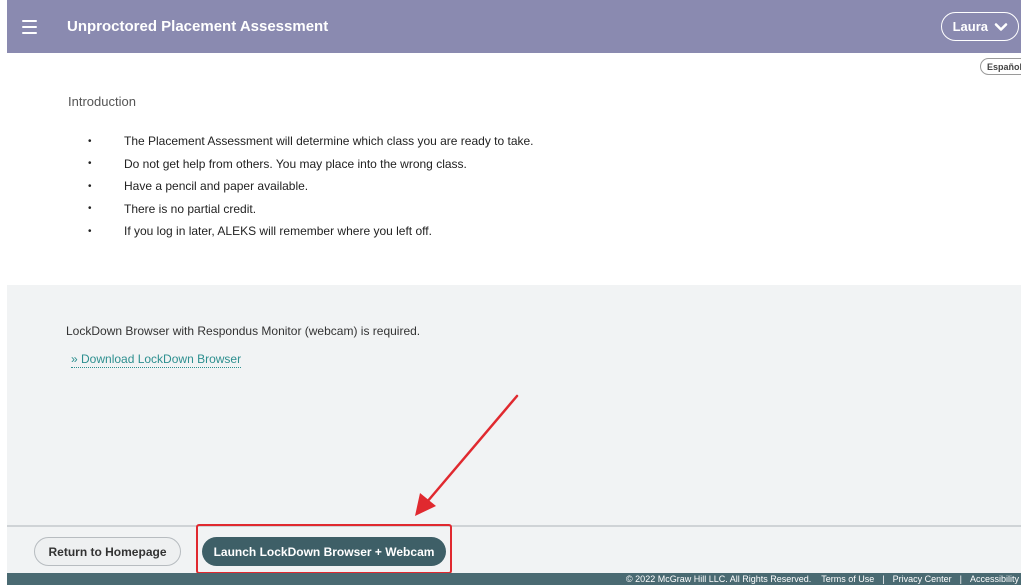 This screenshot has height=585, width=1021. Describe the element at coordinates (216, 186) in the screenshot. I see `bullet-text: Have a pencil and paper available.` at that location.